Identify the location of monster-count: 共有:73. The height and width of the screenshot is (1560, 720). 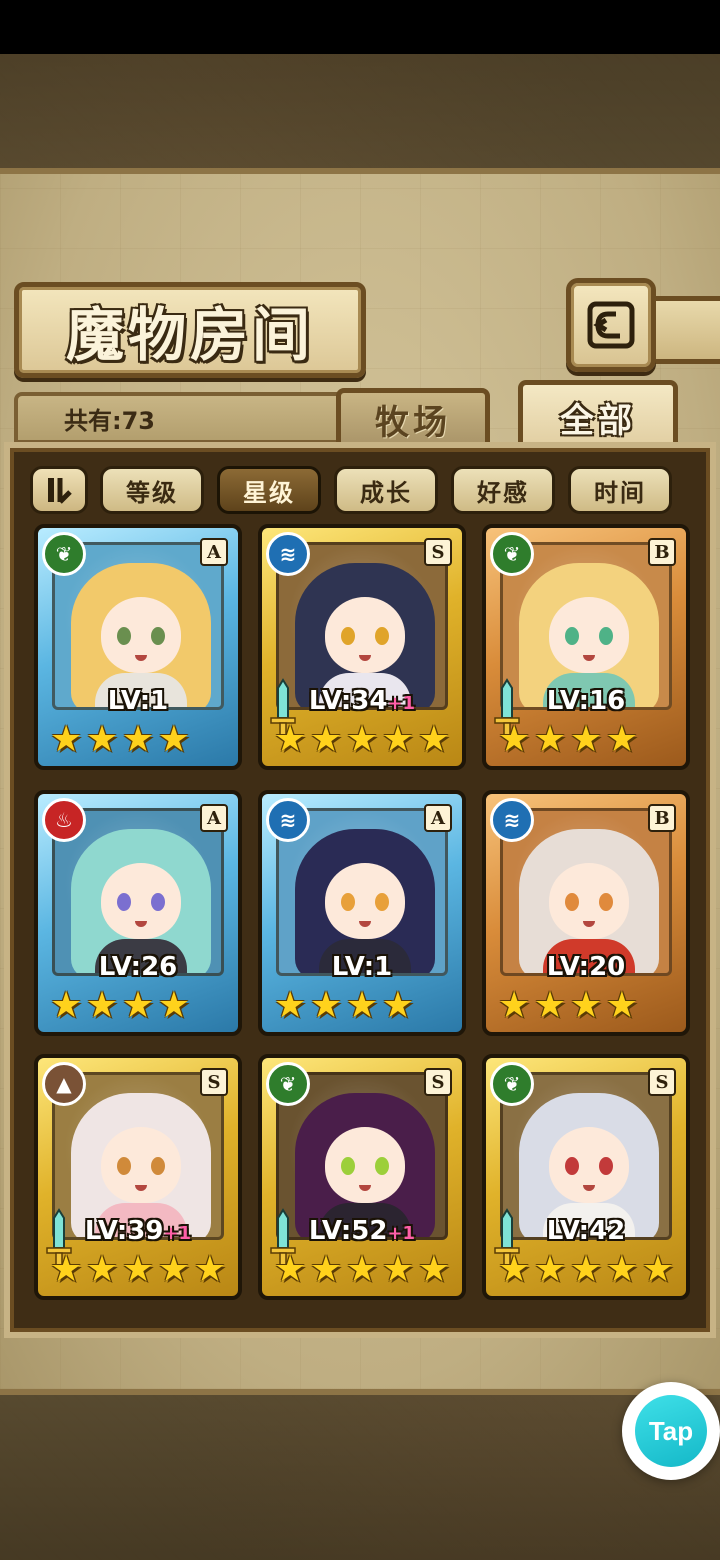
(109, 420).